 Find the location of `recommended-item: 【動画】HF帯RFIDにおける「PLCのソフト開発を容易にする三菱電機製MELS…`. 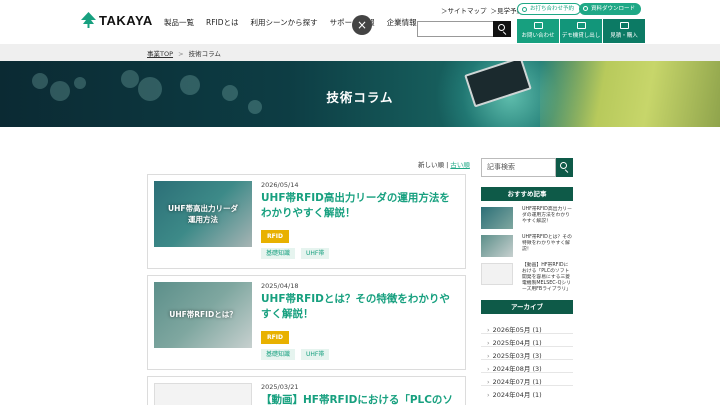

recommended-item: 【動画】HF帯RFIDにおける「PLCのソフト開発を容易にする三菱電機製MELS… is located at coordinates (527, 277).